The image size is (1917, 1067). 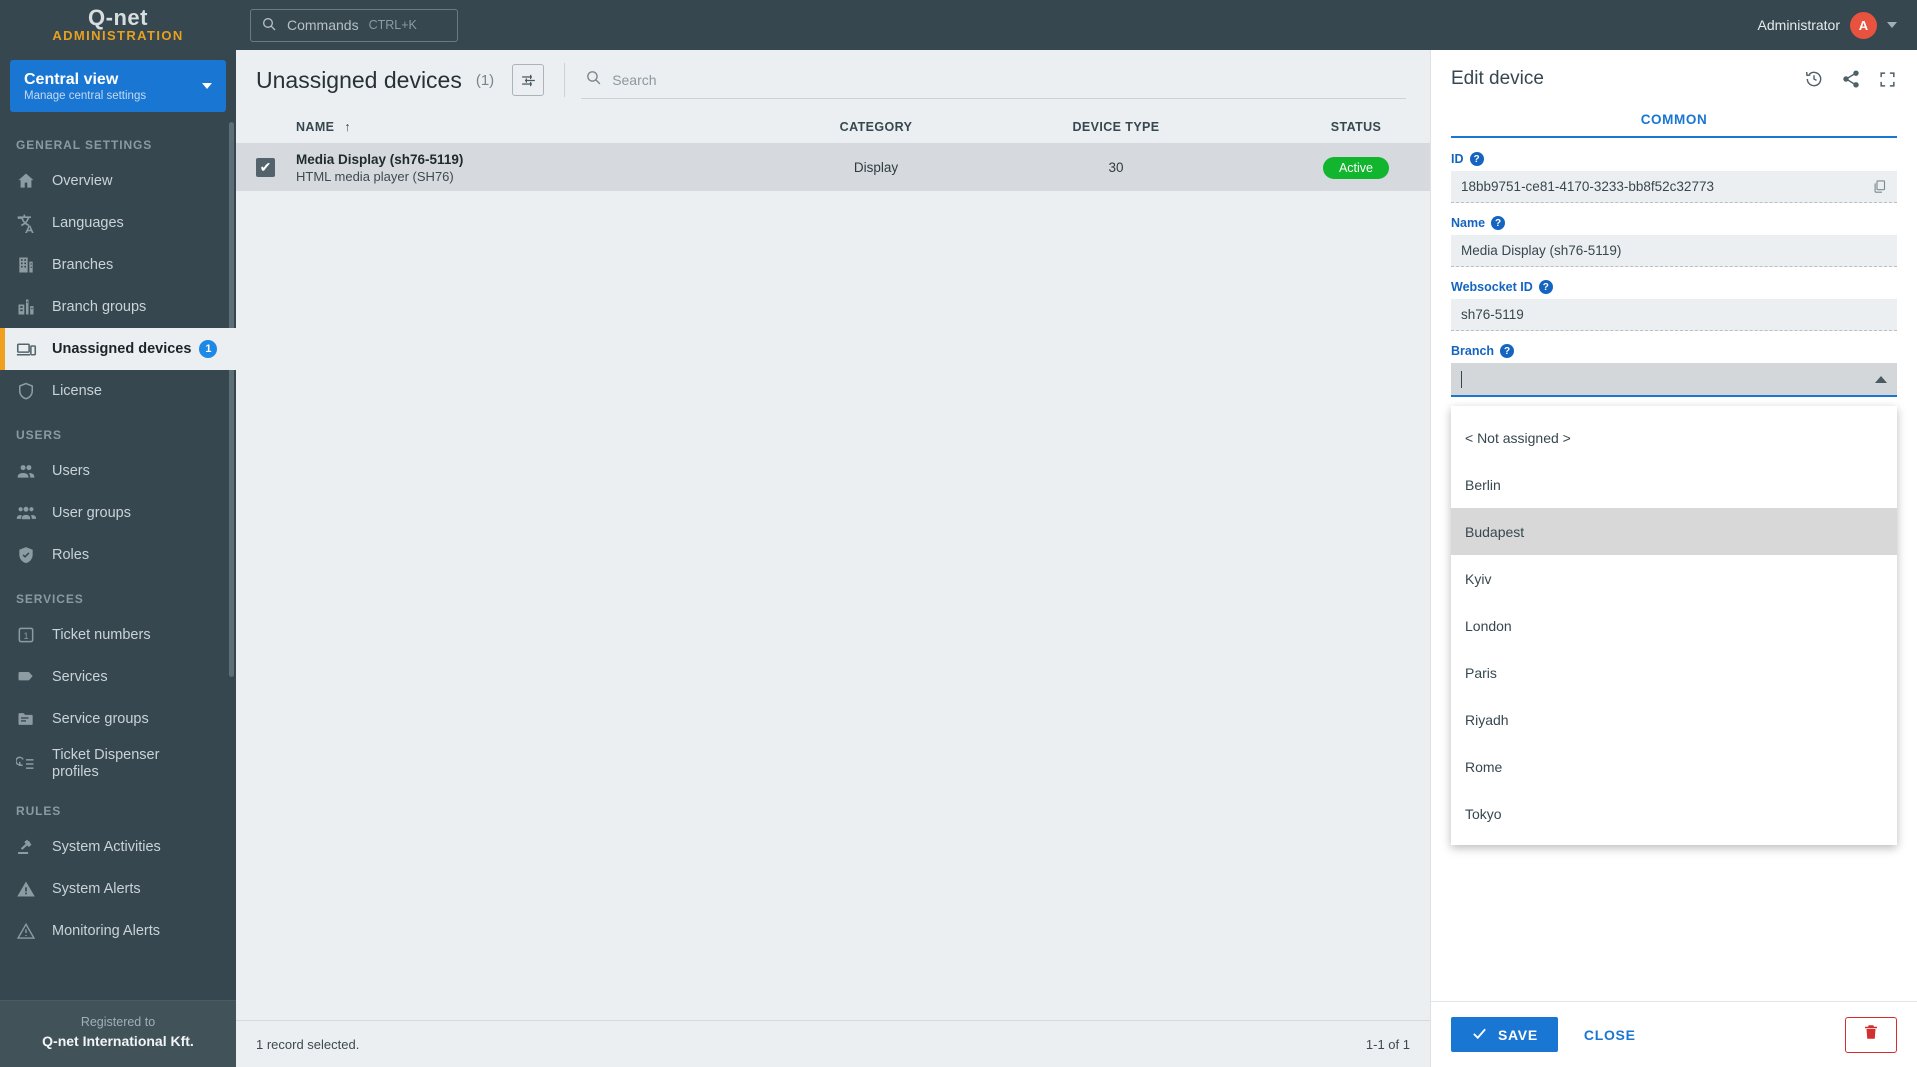 I want to click on search-icon, so click(x=593, y=80).